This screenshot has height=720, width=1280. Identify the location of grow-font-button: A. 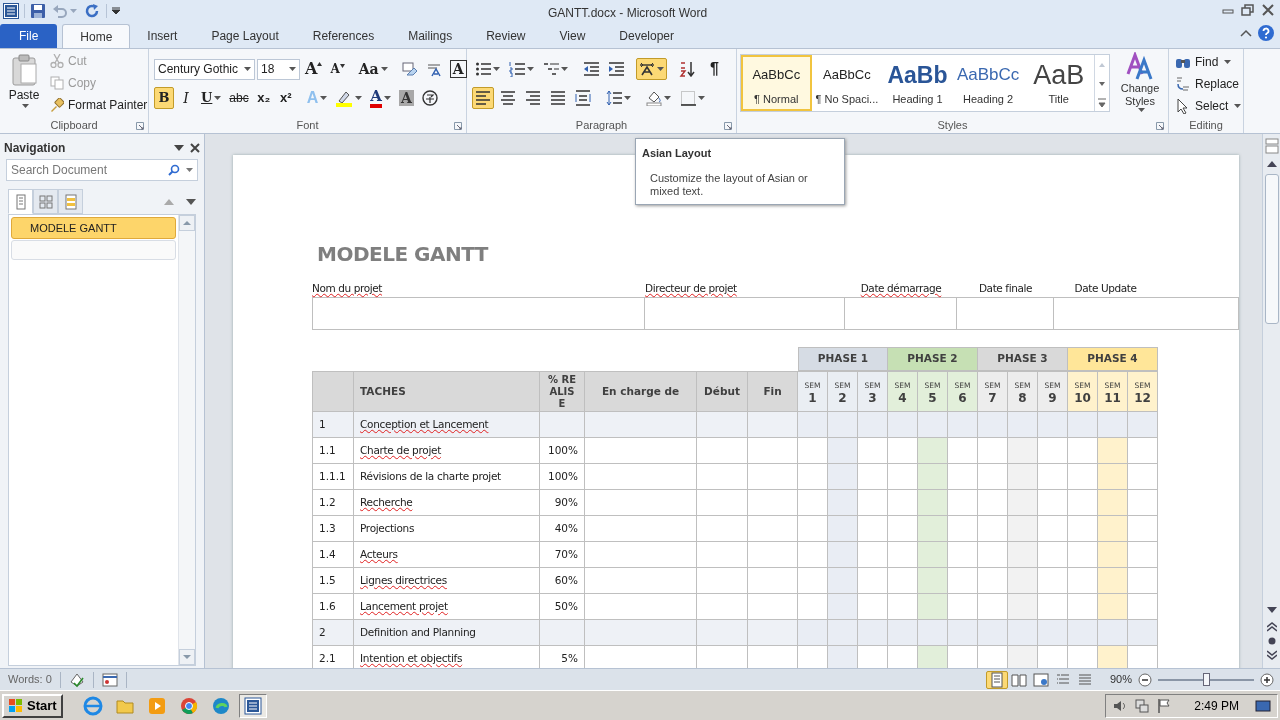
(314, 69).